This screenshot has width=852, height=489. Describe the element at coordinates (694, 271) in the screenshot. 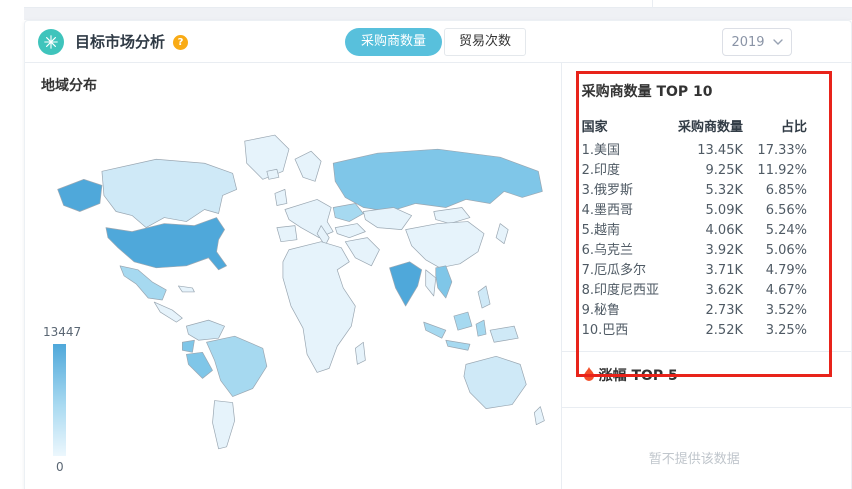

I see `table-row: 7.厄瓜多尔 3.71K 4.79%` at that location.